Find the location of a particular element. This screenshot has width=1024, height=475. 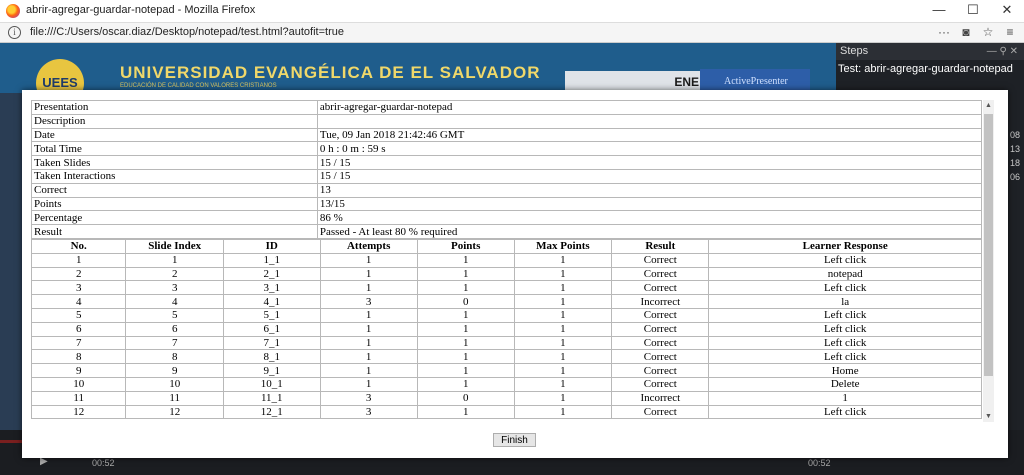

table-cell: notepad is located at coordinates (845, 274).